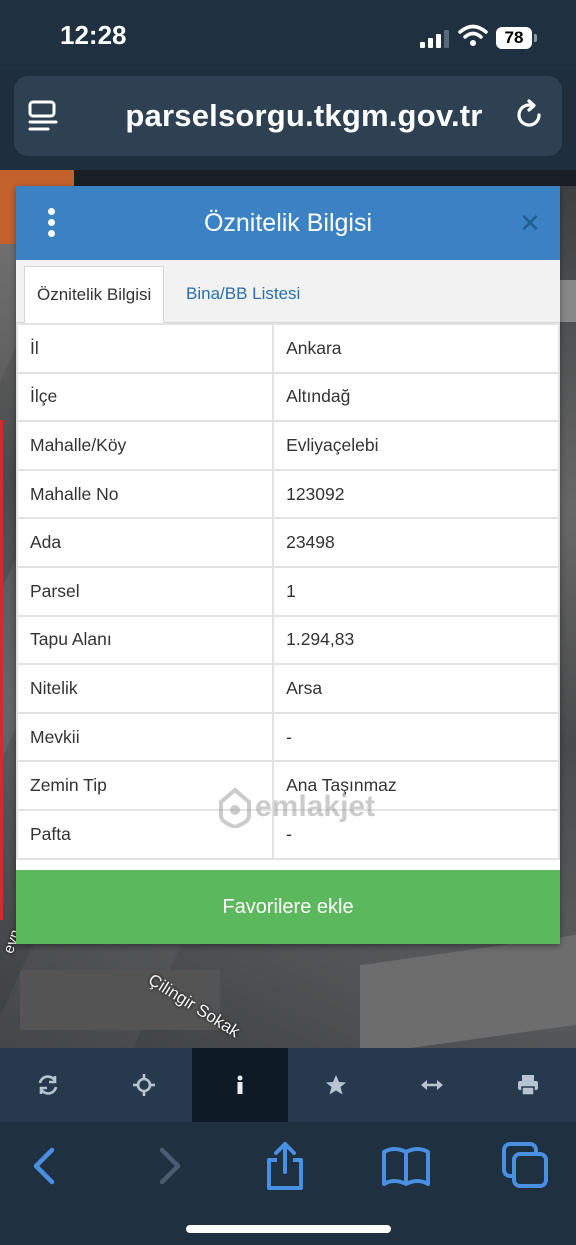 This screenshot has width=576, height=1245. I want to click on table-row: Mahalle/Köy Evliyaçelebi, so click(287, 445).